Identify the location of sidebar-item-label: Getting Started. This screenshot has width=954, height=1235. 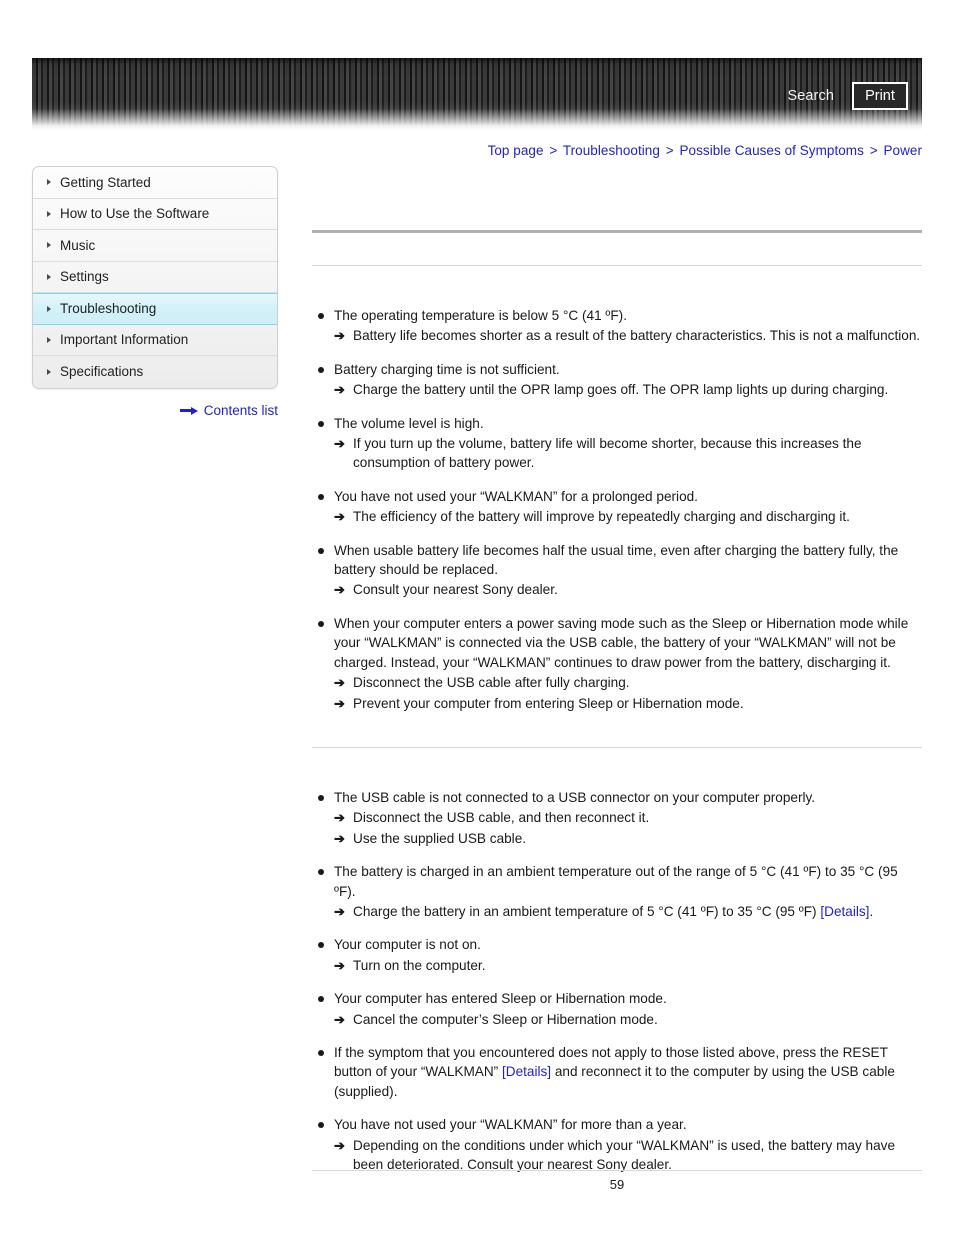
(105, 182).